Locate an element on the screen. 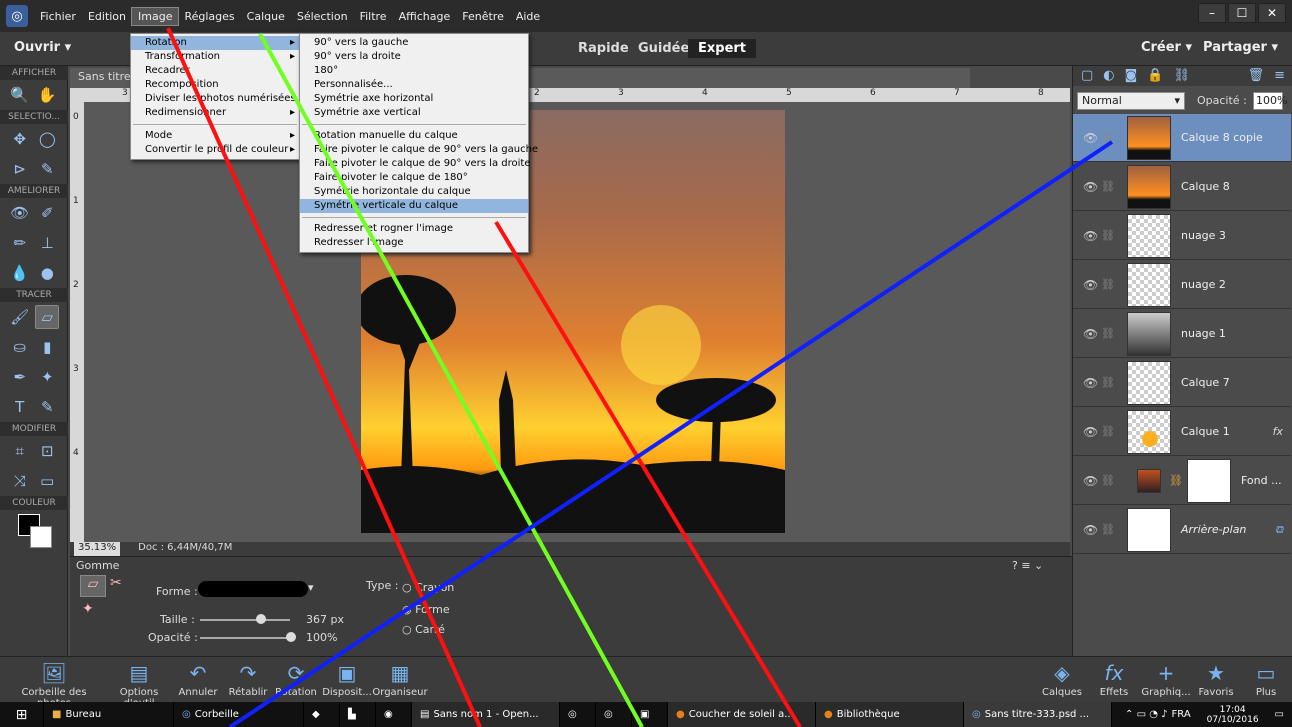 This screenshot has width=1292, height=727. menu-image: Image is located at coordinates (155, 16).